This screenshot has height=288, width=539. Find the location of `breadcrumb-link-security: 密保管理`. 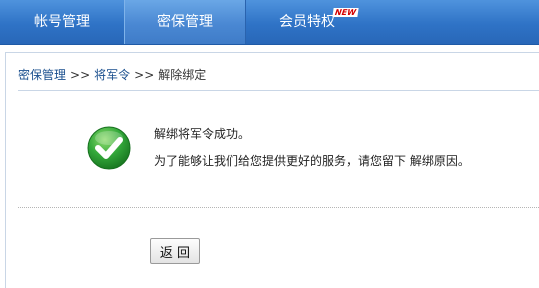

breadcrumb-link-security: 密保管理 is located at coordinates (42, 75).